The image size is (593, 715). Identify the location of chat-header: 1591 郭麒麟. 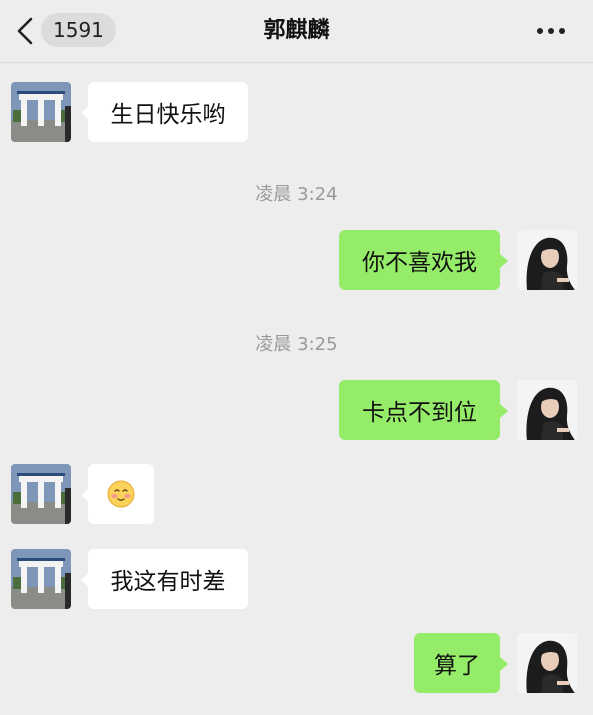
(296, 31).